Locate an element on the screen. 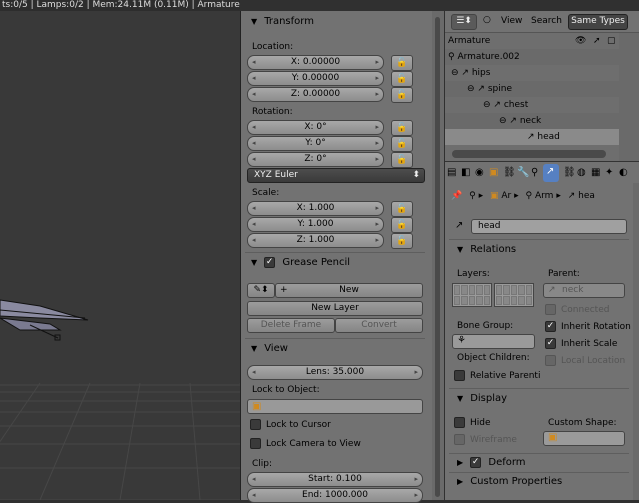 The image size is (639, 503). lock-scale-x-icon: 🔓 is located at coordinates (402, 209).